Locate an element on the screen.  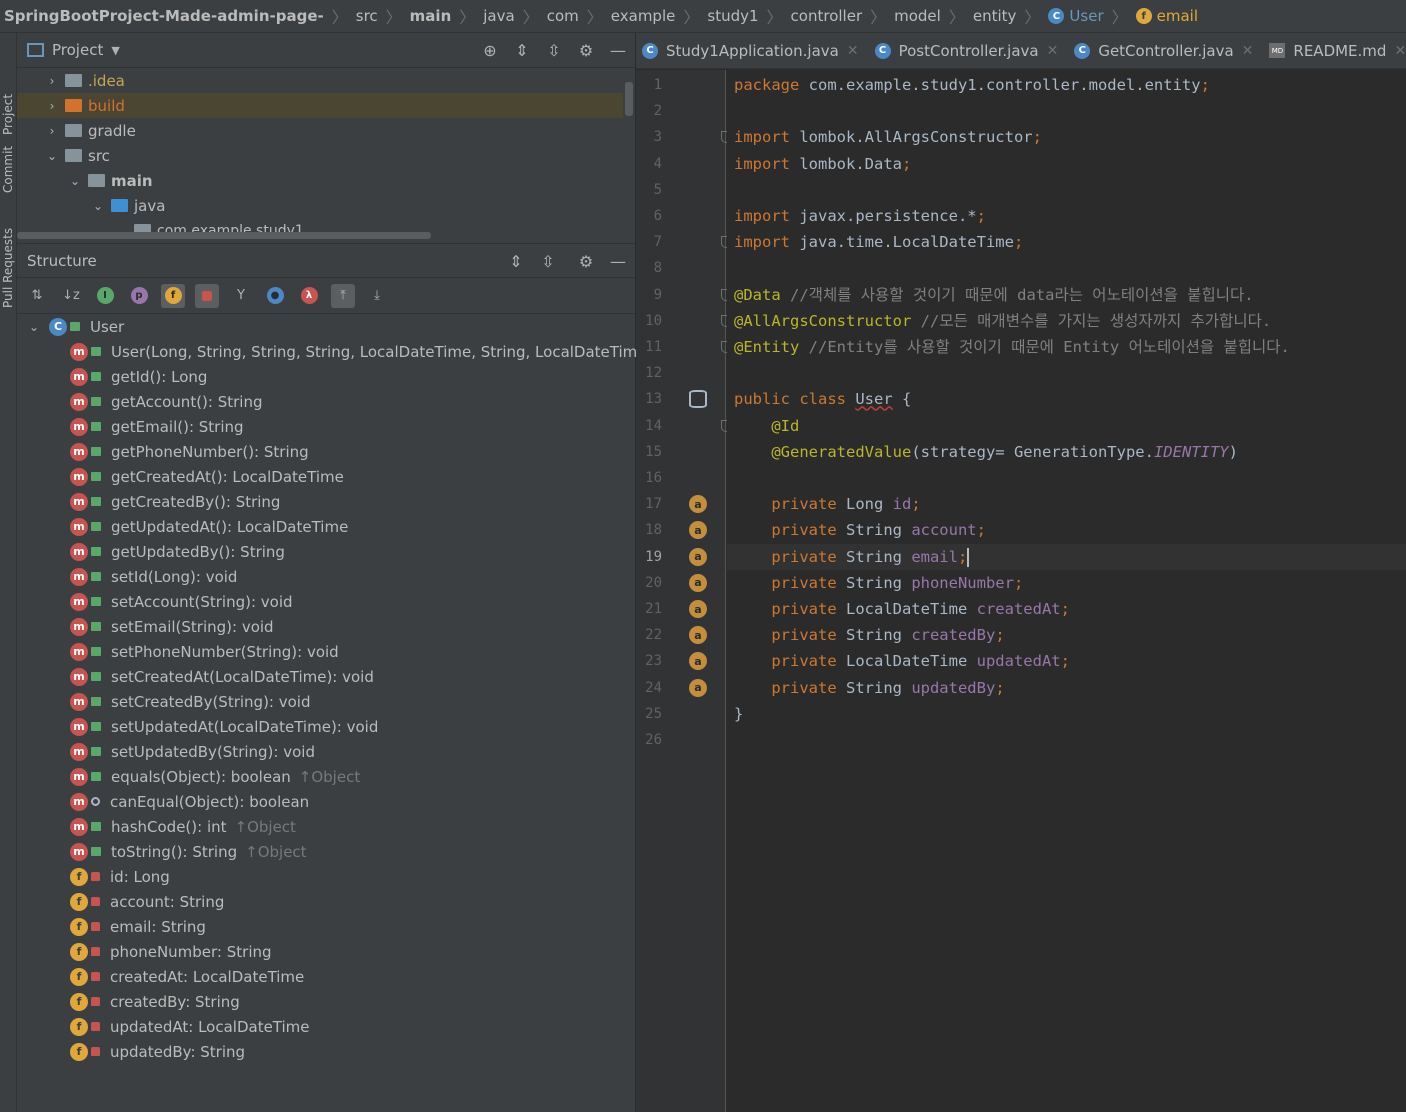
breadcrumb-main: main is located at coordinates (431, 16).